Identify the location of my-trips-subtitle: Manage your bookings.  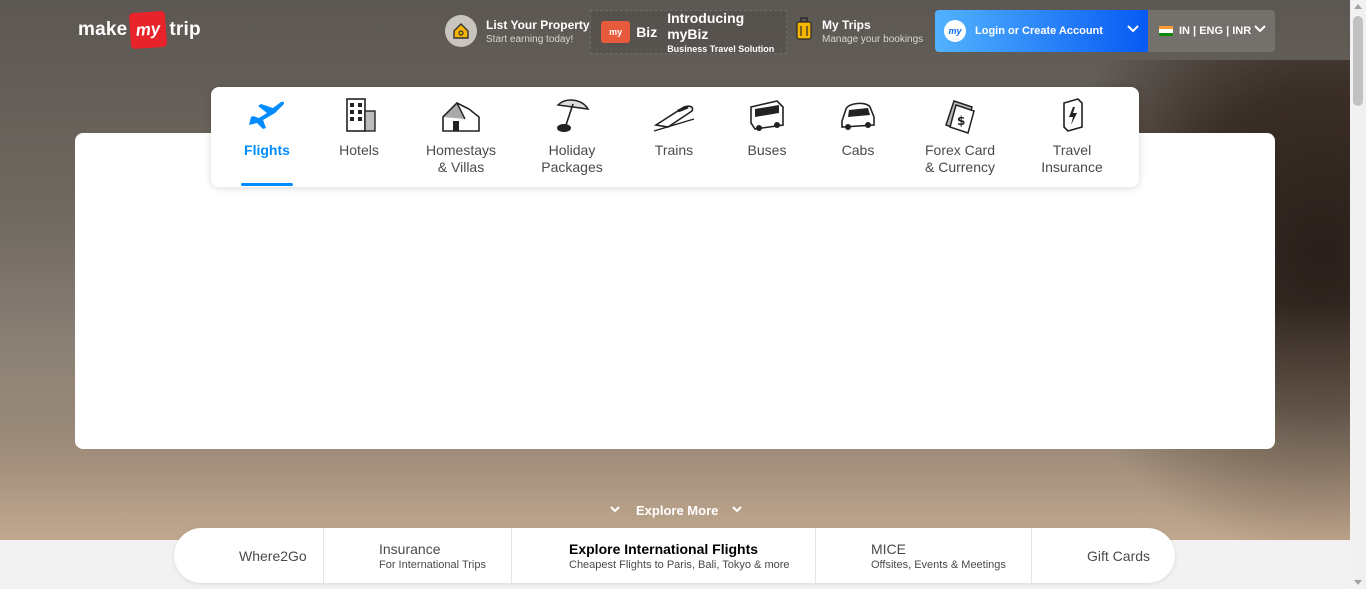
(873, 39).